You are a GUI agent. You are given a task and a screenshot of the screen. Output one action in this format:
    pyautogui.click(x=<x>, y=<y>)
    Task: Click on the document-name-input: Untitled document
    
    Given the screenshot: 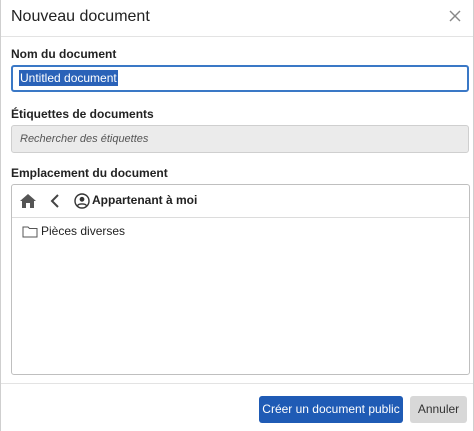 What is the action you would take?
    pyautogui.click(x=240, y=78)
    